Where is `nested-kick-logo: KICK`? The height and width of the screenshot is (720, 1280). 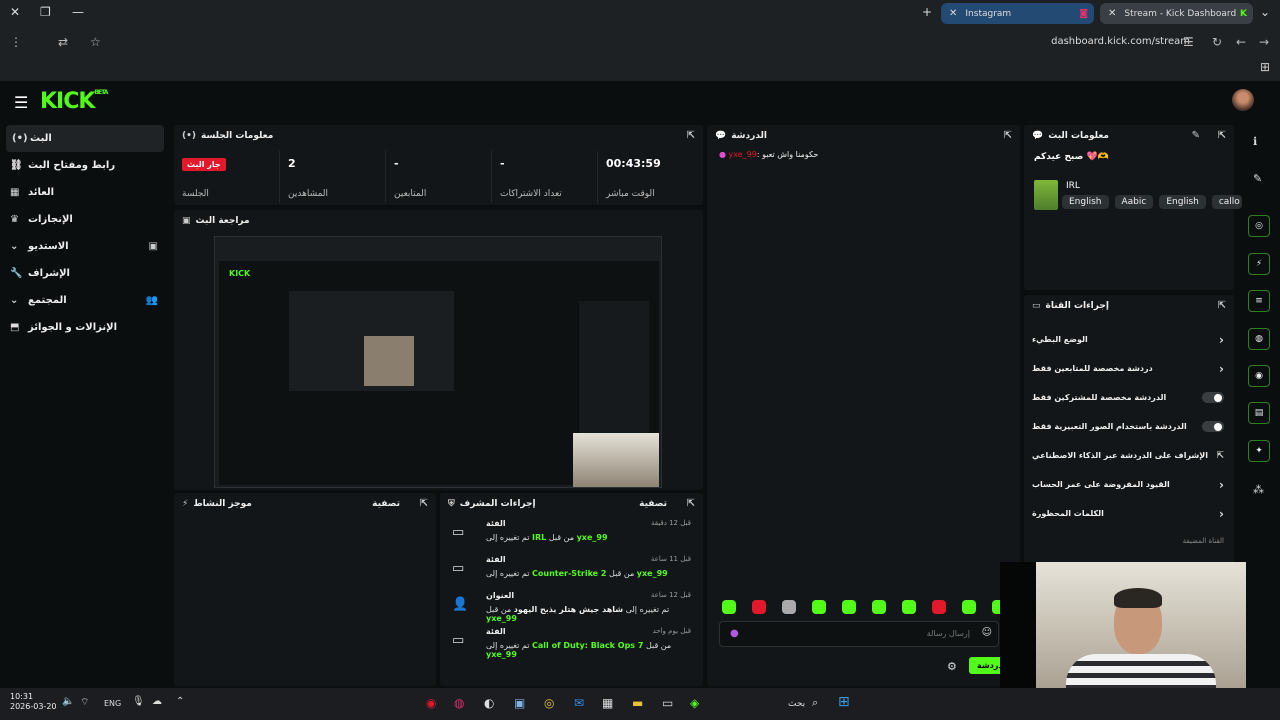 nested-kick-logo: KICK is located at coordinates (240, 273).